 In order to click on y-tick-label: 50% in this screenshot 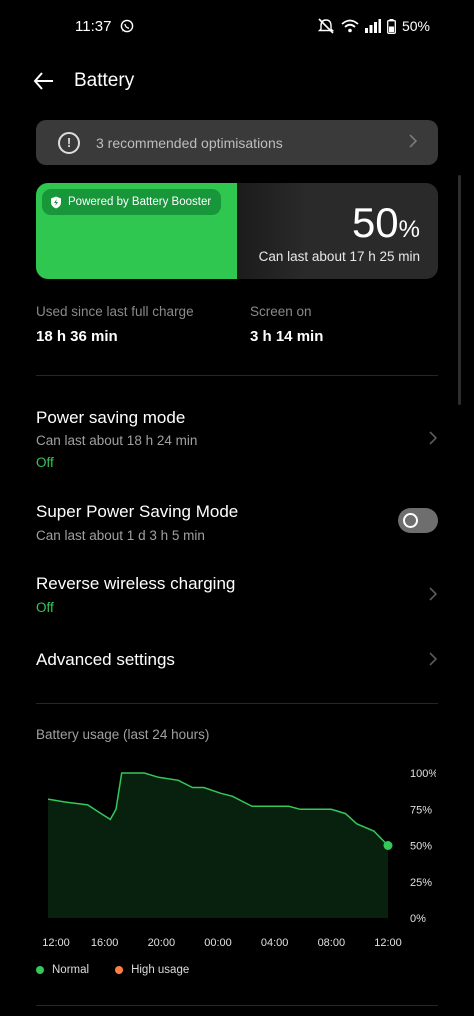, I will do `click(421, 847)`.